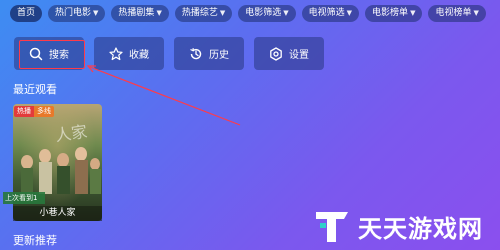 The width and height of the screenshot is (500, 250). I want to click on nav-pill-label: 电影筛选, so click(263, 13).